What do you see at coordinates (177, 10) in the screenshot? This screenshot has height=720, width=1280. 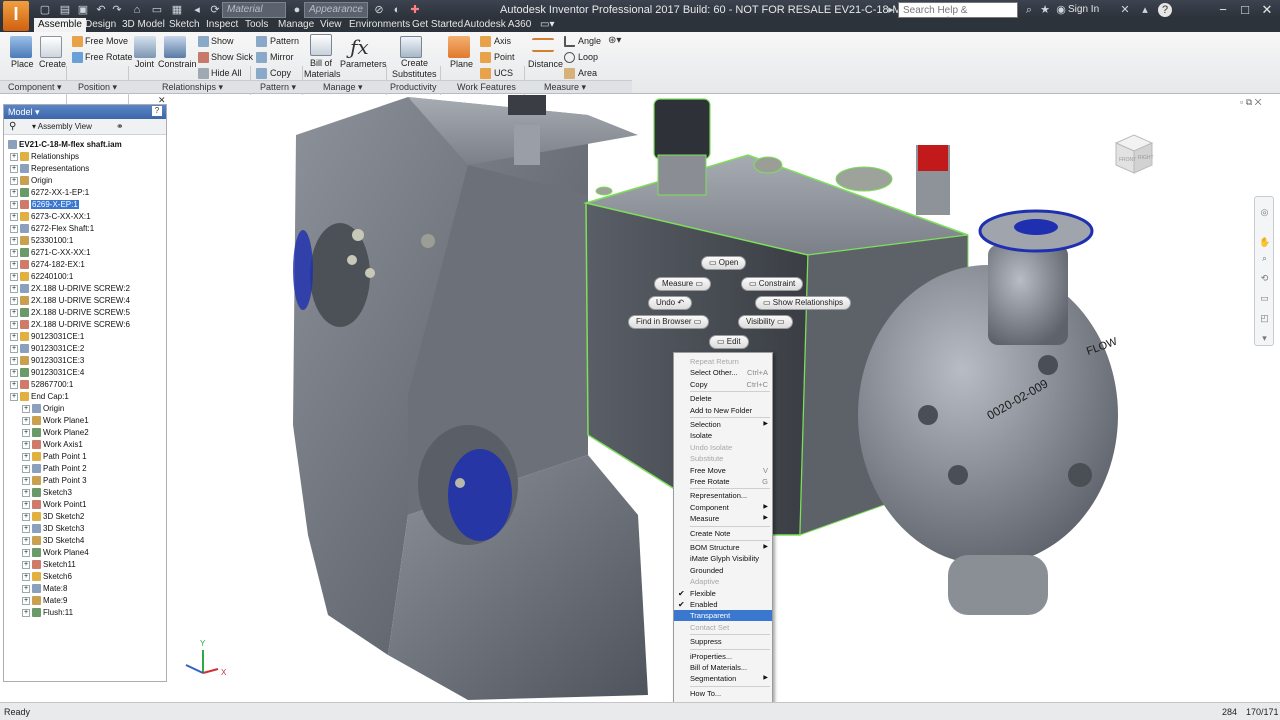 I see `select-priority-icon: ▦` at bounding box center [177, 10].